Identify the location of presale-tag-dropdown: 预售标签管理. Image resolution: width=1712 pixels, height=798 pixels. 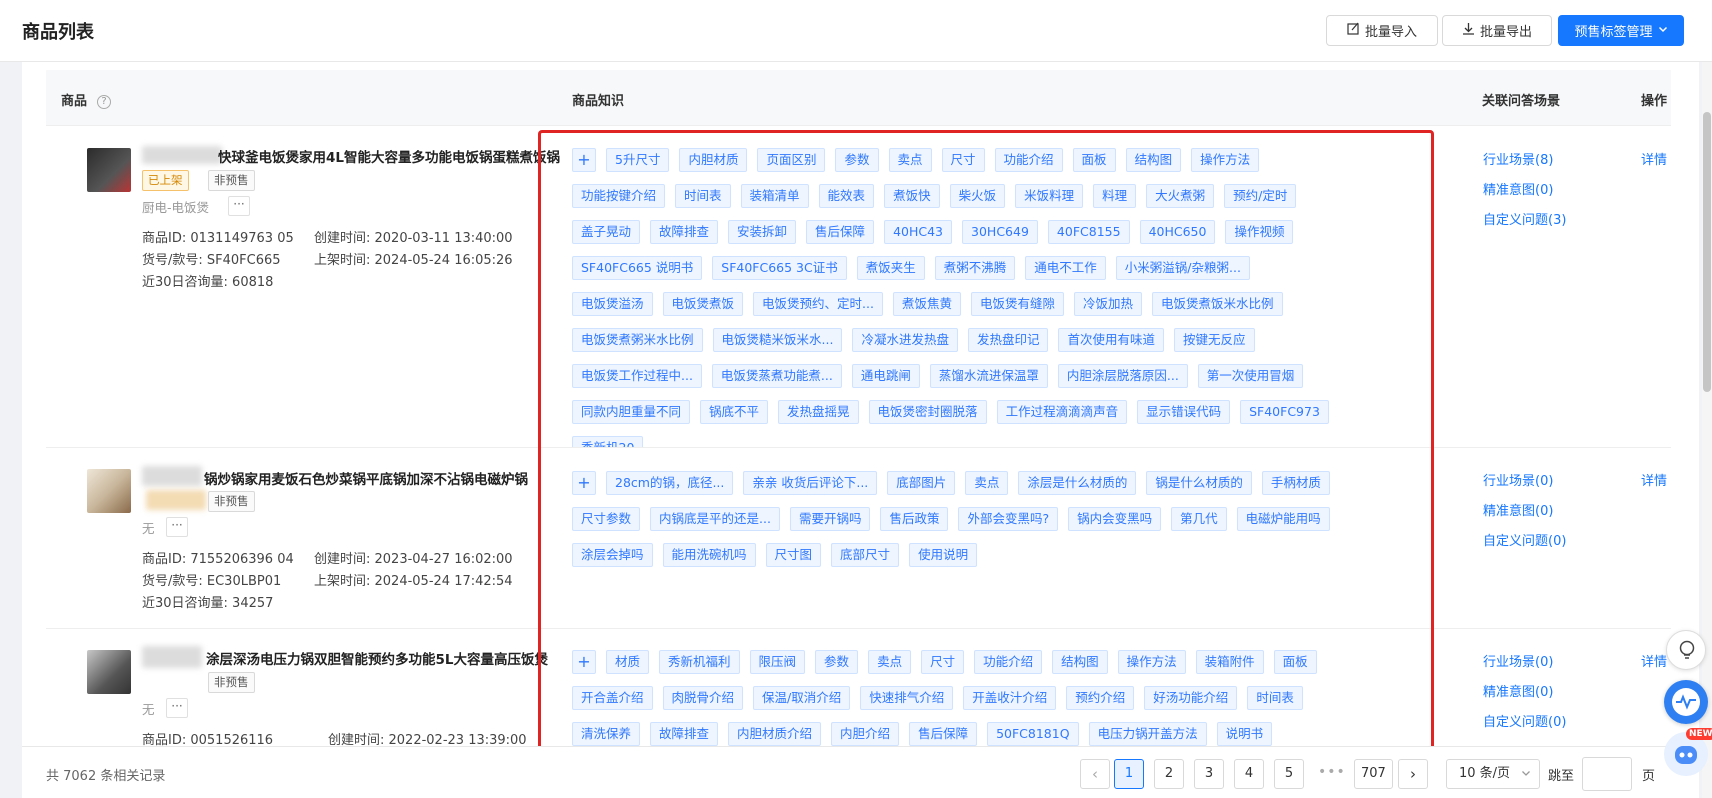
(1621, 30).